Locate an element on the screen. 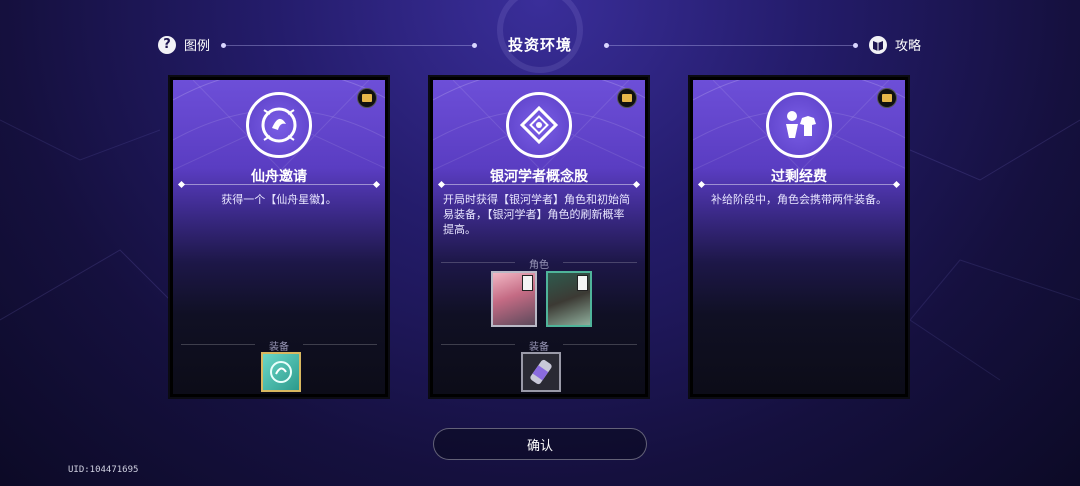 Image resolution: width=1080 pixels, height=486 pixels. battery-equipment-item is located at coordinates (541, 372).